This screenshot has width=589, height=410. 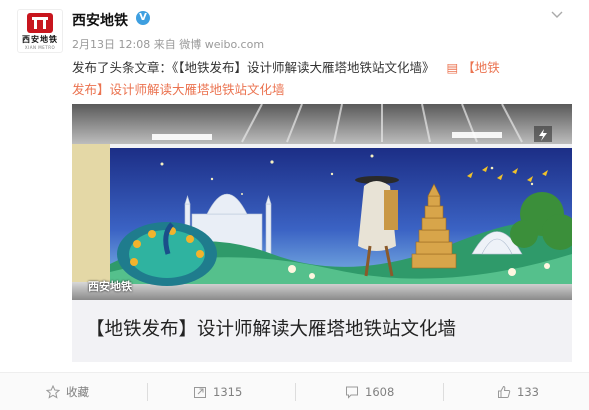 I want to click on star-icon, so click(x=53, y=392).